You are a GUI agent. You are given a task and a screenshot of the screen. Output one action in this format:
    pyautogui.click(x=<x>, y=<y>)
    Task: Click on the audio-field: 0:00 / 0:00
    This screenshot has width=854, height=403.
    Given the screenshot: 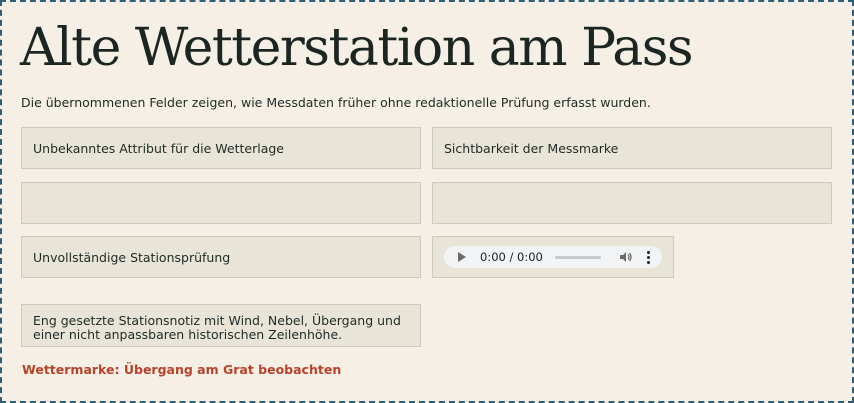 What is the action you would take?
    pyautogui.click(x=553, y=257)
    